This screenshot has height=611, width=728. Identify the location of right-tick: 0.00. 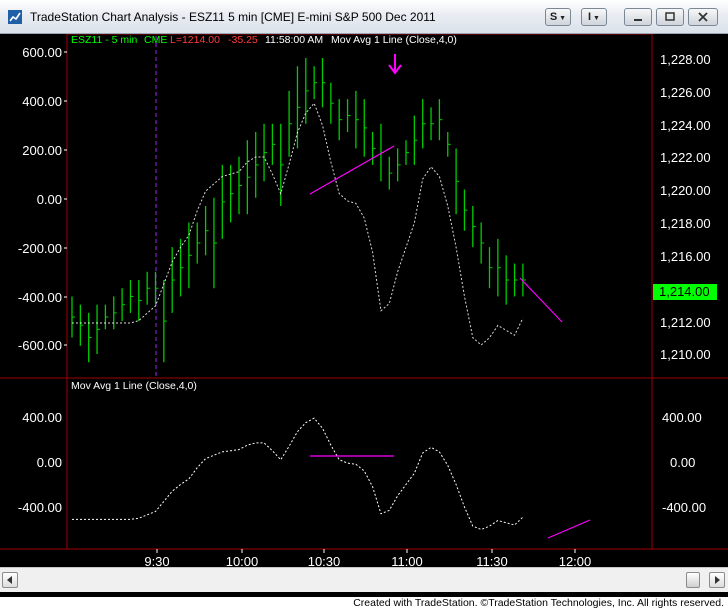
(682, 462).